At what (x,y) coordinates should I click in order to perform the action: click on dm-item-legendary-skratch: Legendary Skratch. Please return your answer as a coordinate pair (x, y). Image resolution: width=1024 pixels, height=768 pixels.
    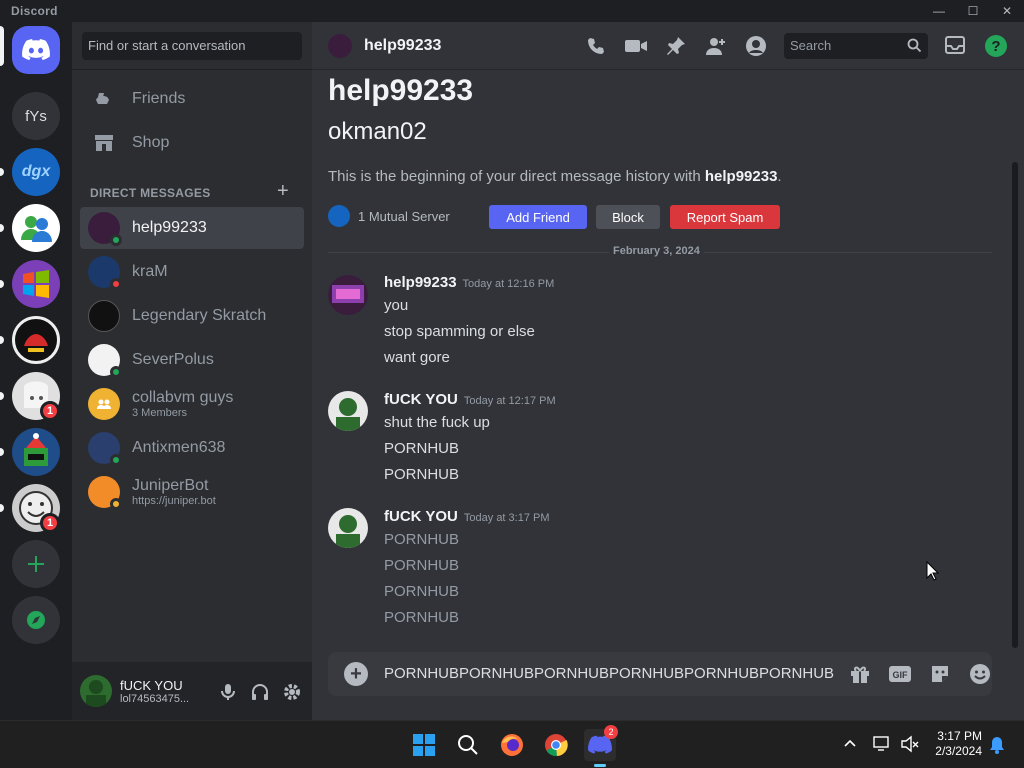
    Looking at the image, I should click on (192, 316).